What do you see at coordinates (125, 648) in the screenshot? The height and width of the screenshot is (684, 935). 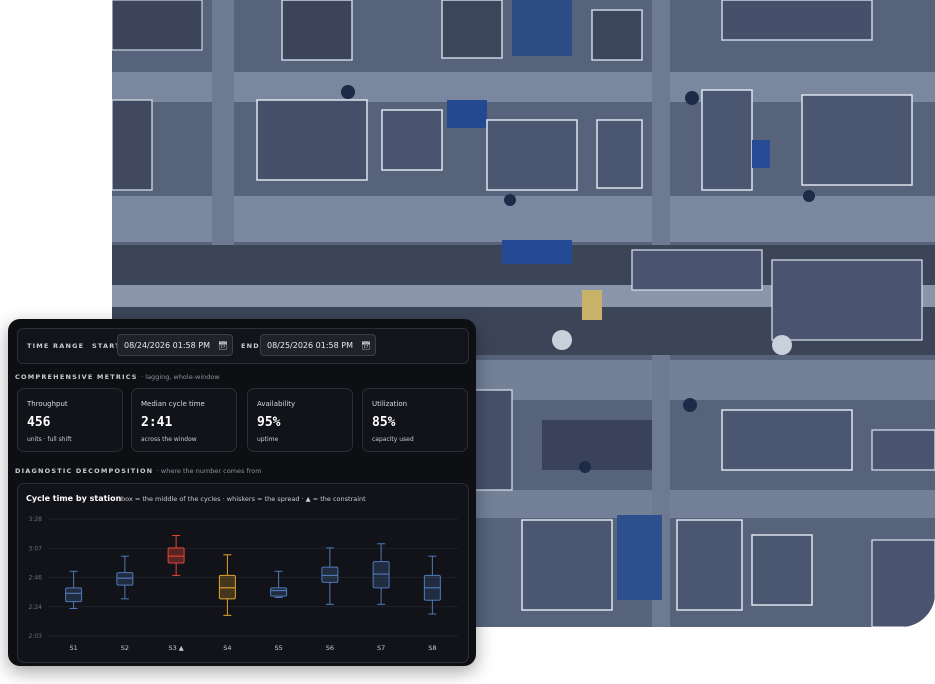 I see `station-label: S2` at bounding box center [125, 648].